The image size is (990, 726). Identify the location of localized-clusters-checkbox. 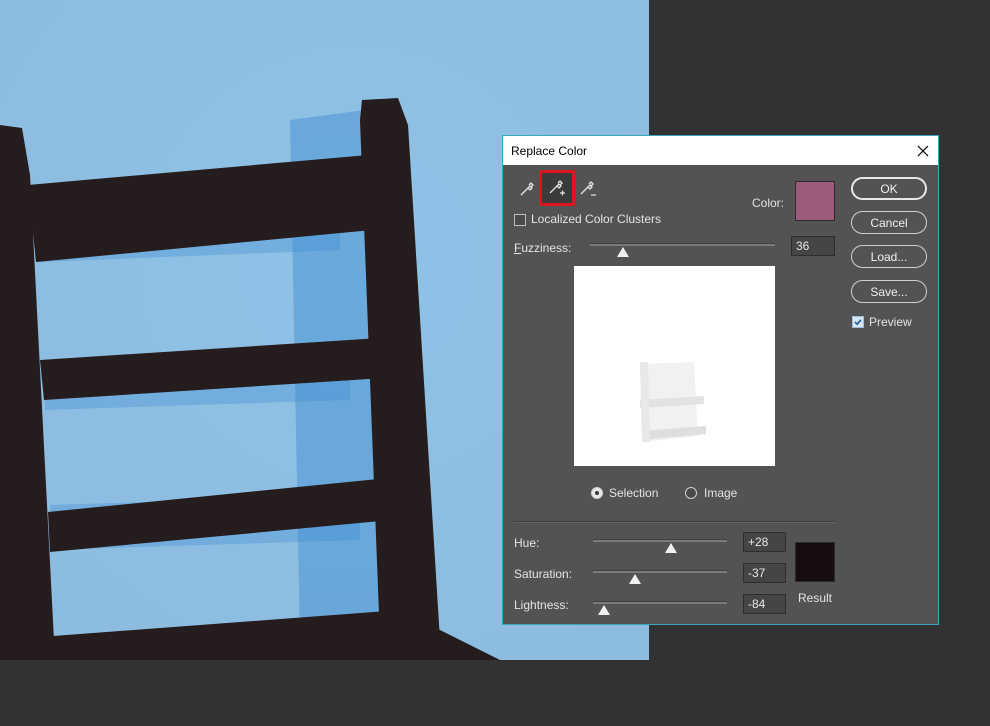
(520, 220).